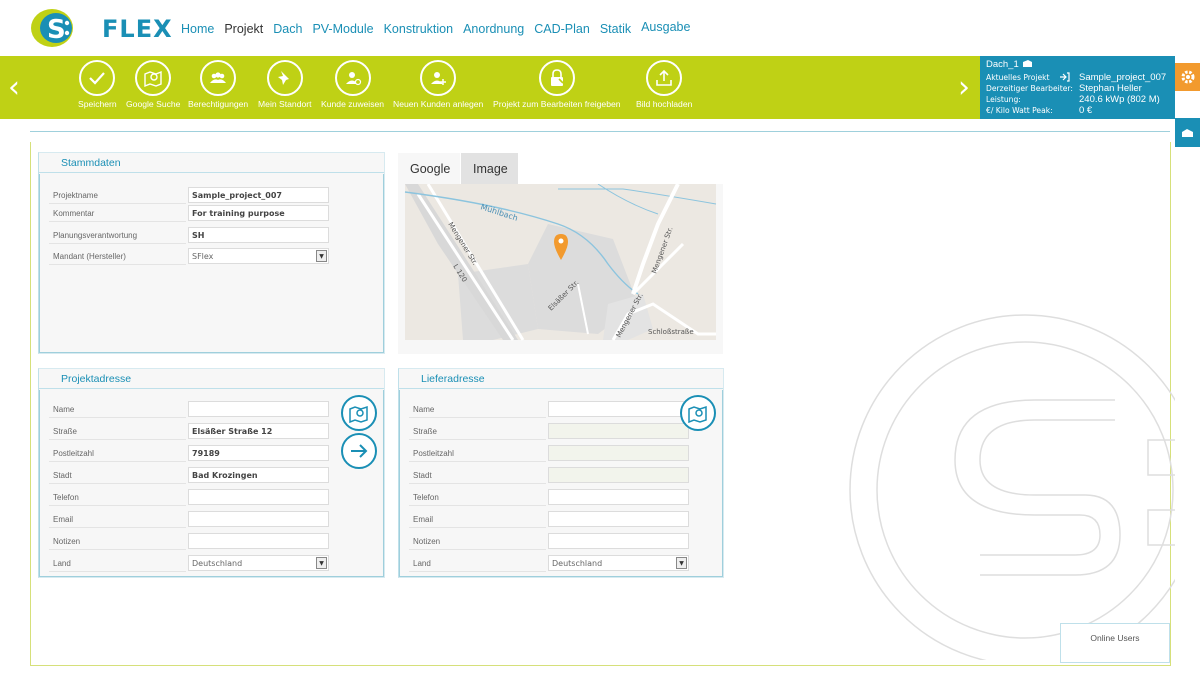 The width and height of the screenshot is (1200, 678). I want to click on roof-icon, so click(1027, 64).